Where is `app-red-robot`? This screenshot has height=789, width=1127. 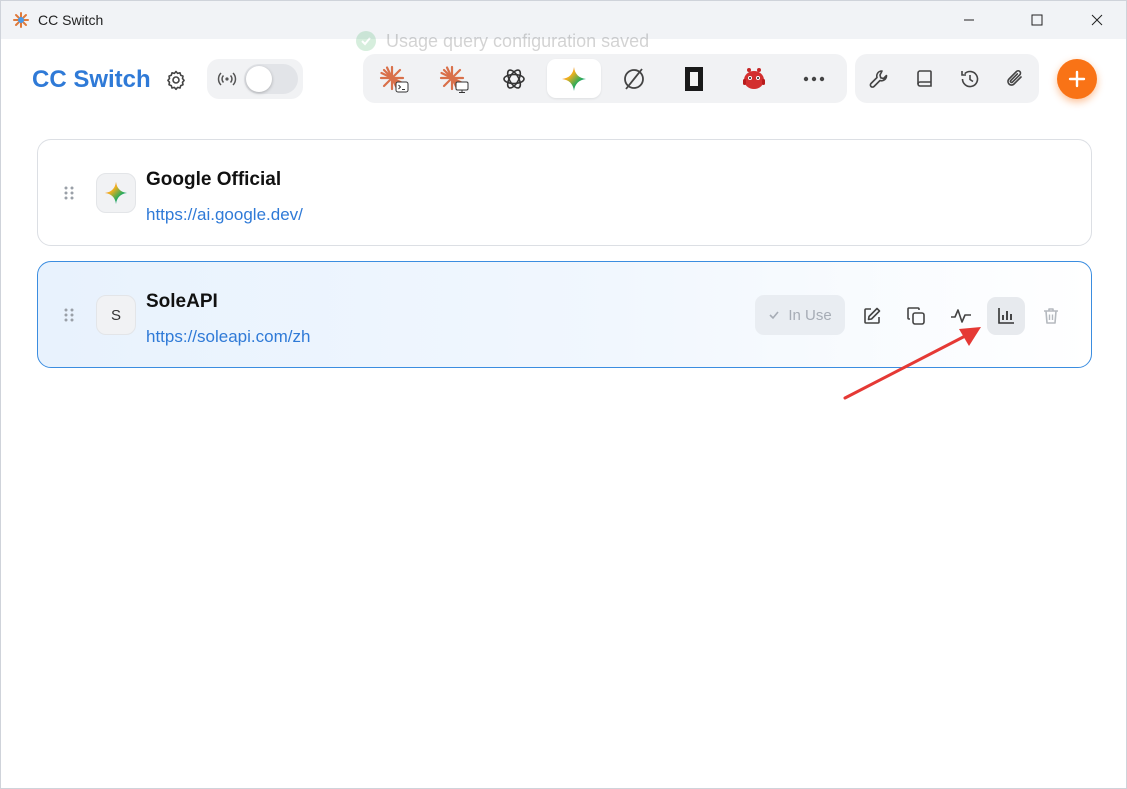 app-red-robot is located at coordinates (754, 78).